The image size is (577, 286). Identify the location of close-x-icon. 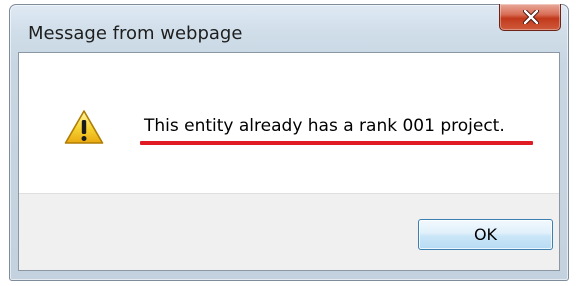
(531, 17).